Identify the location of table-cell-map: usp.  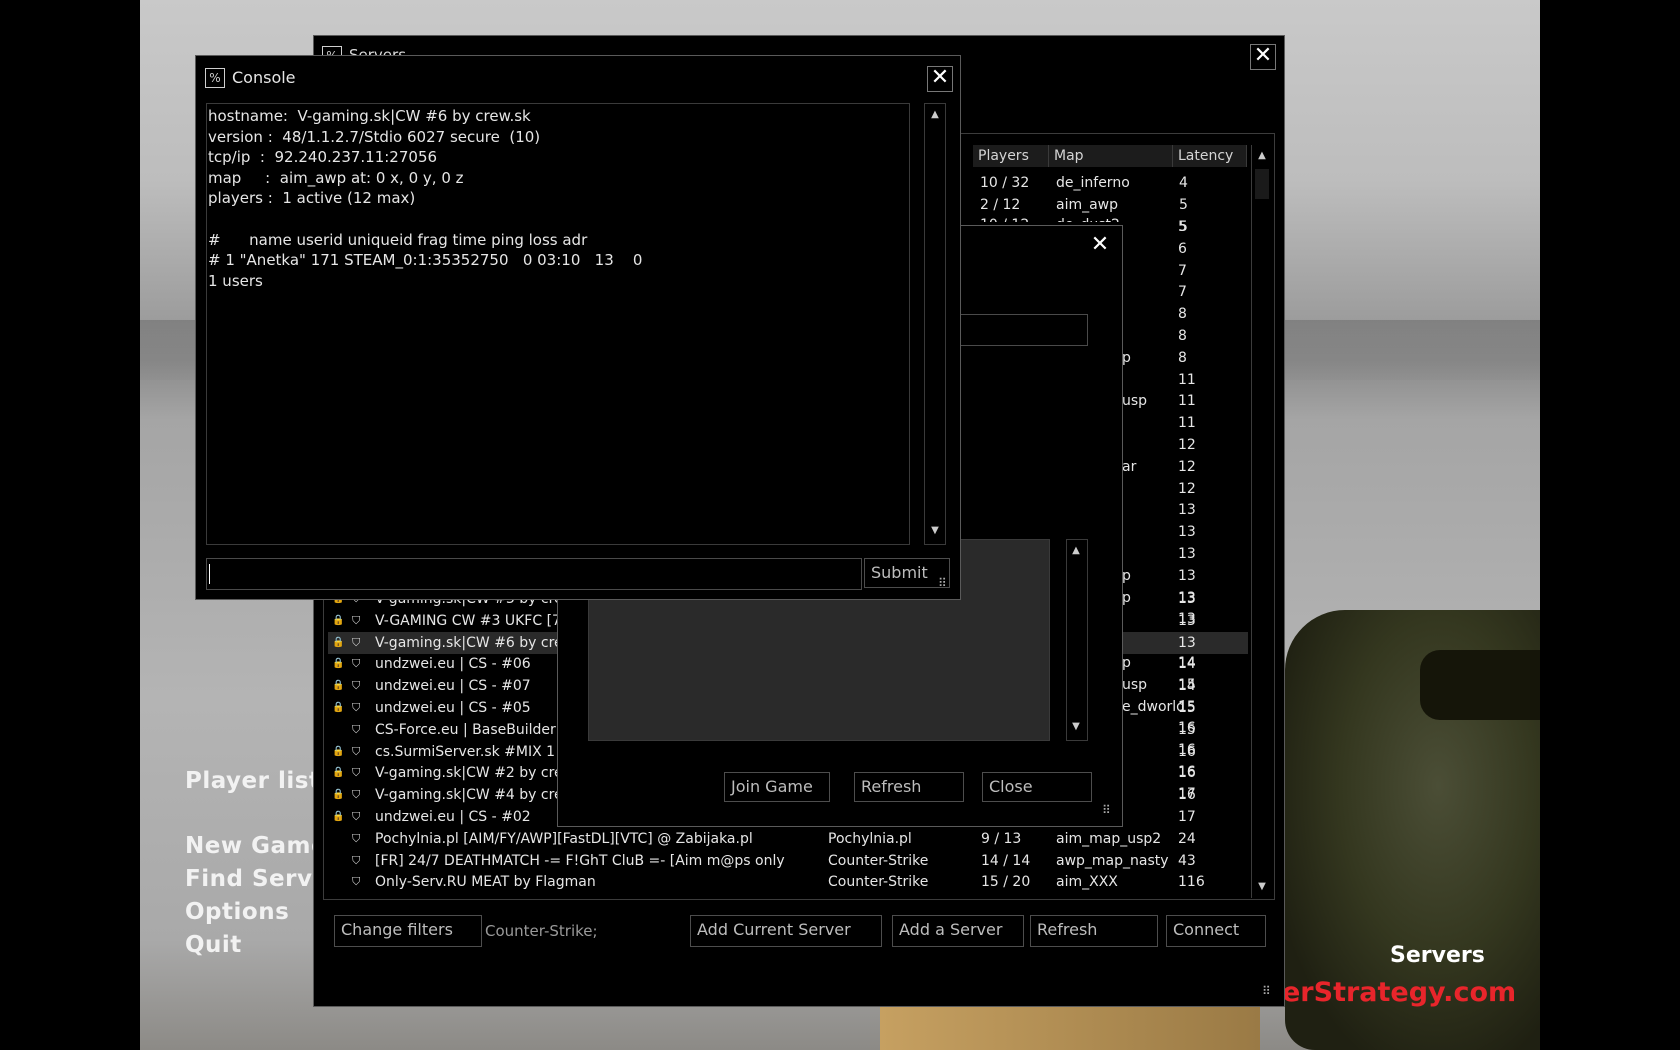
(1135, 401).